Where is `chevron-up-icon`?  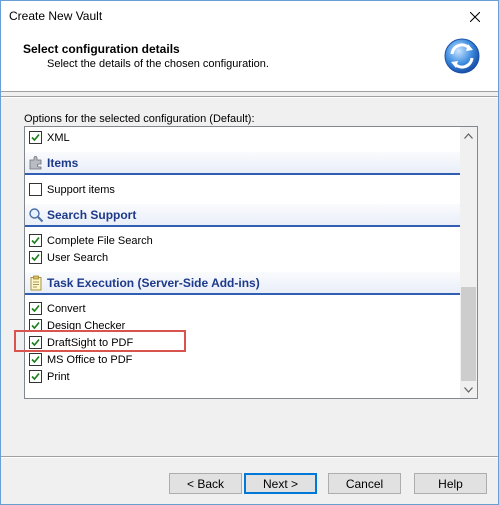
chevron-up-icon is located at coordinates (468, 135).